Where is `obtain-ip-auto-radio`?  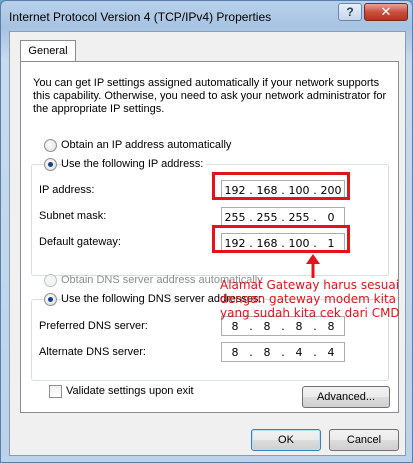 obtain-ip-auto-radio is located at coordinates (50, 145).